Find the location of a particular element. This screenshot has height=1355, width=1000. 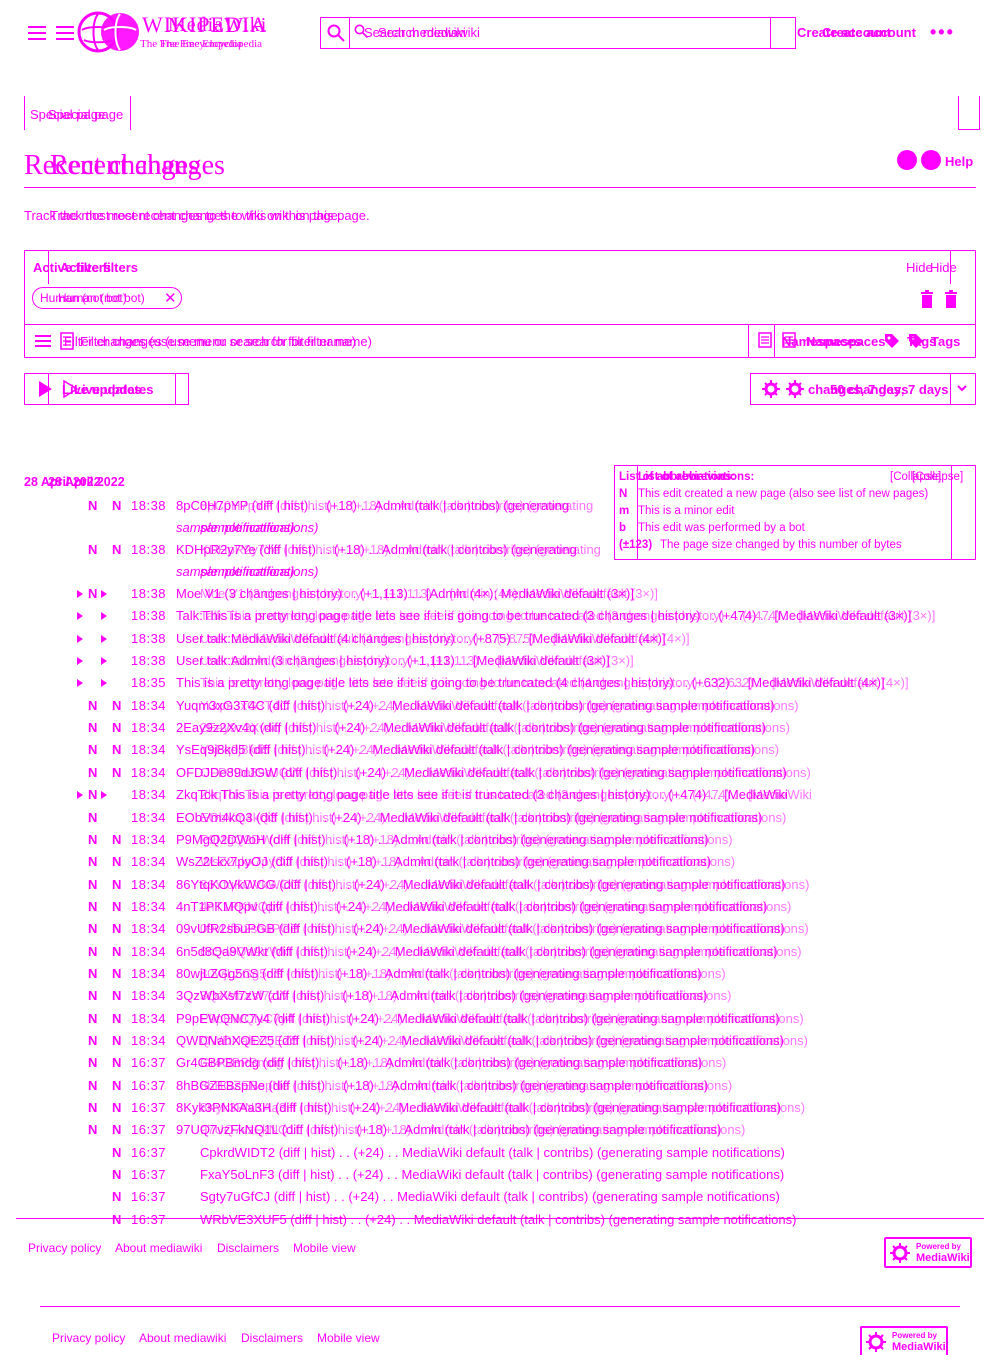

hide-filters-link: Hide is located at coordinates (919, 267).